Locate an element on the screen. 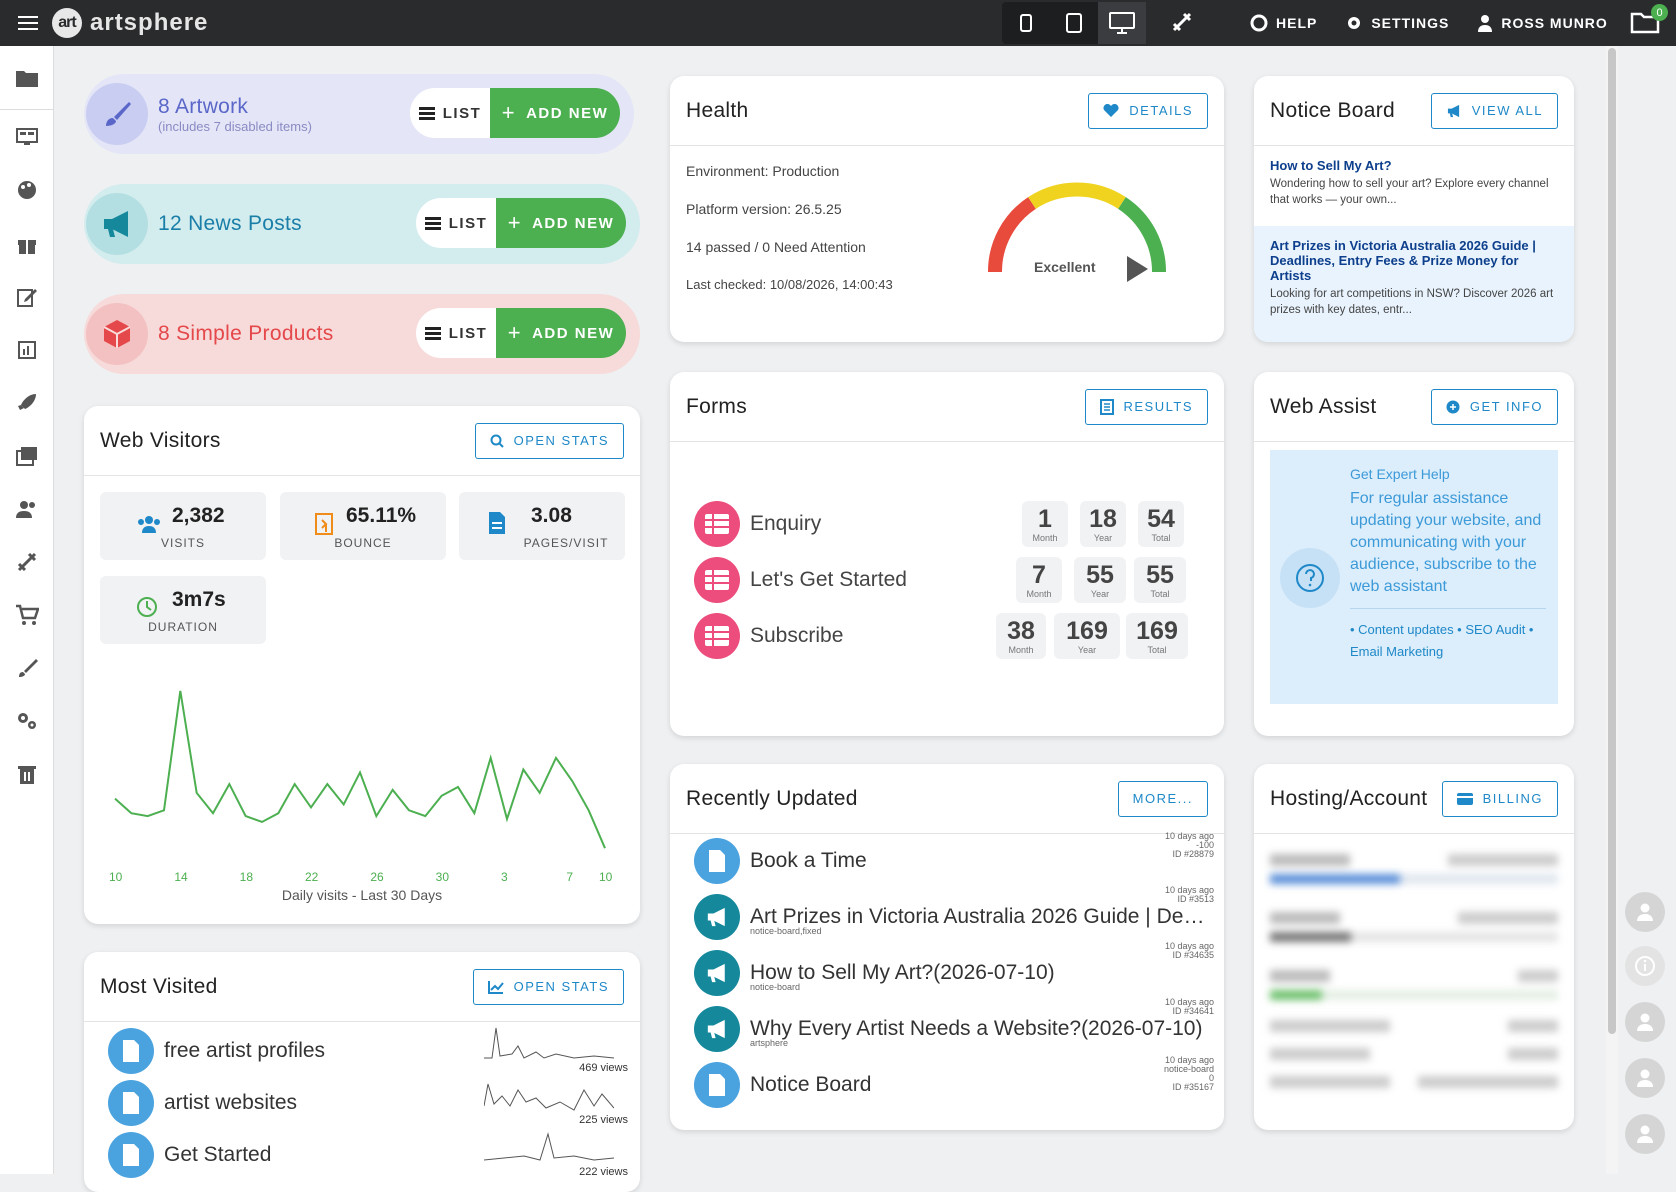  device-switcher is located at coordinates (1074, 23).